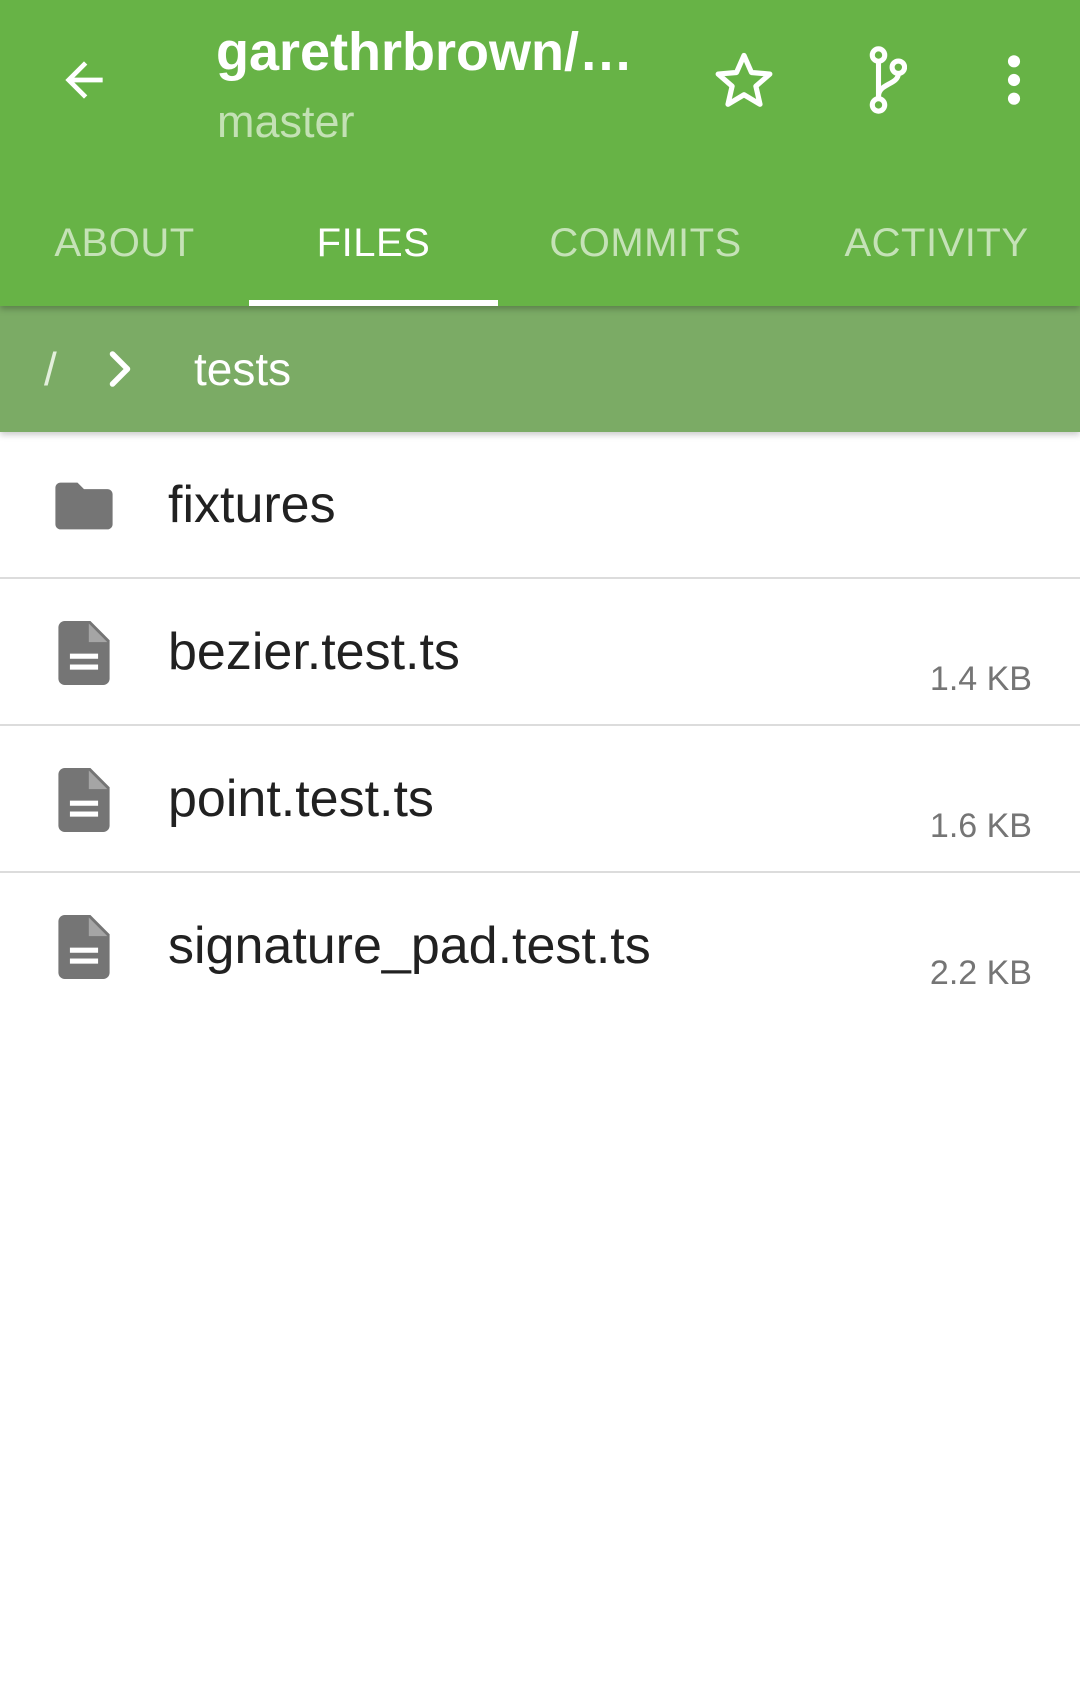  I want to click on list-item: signature_pad.test.ts 2.2 KB, so click(540, 945).